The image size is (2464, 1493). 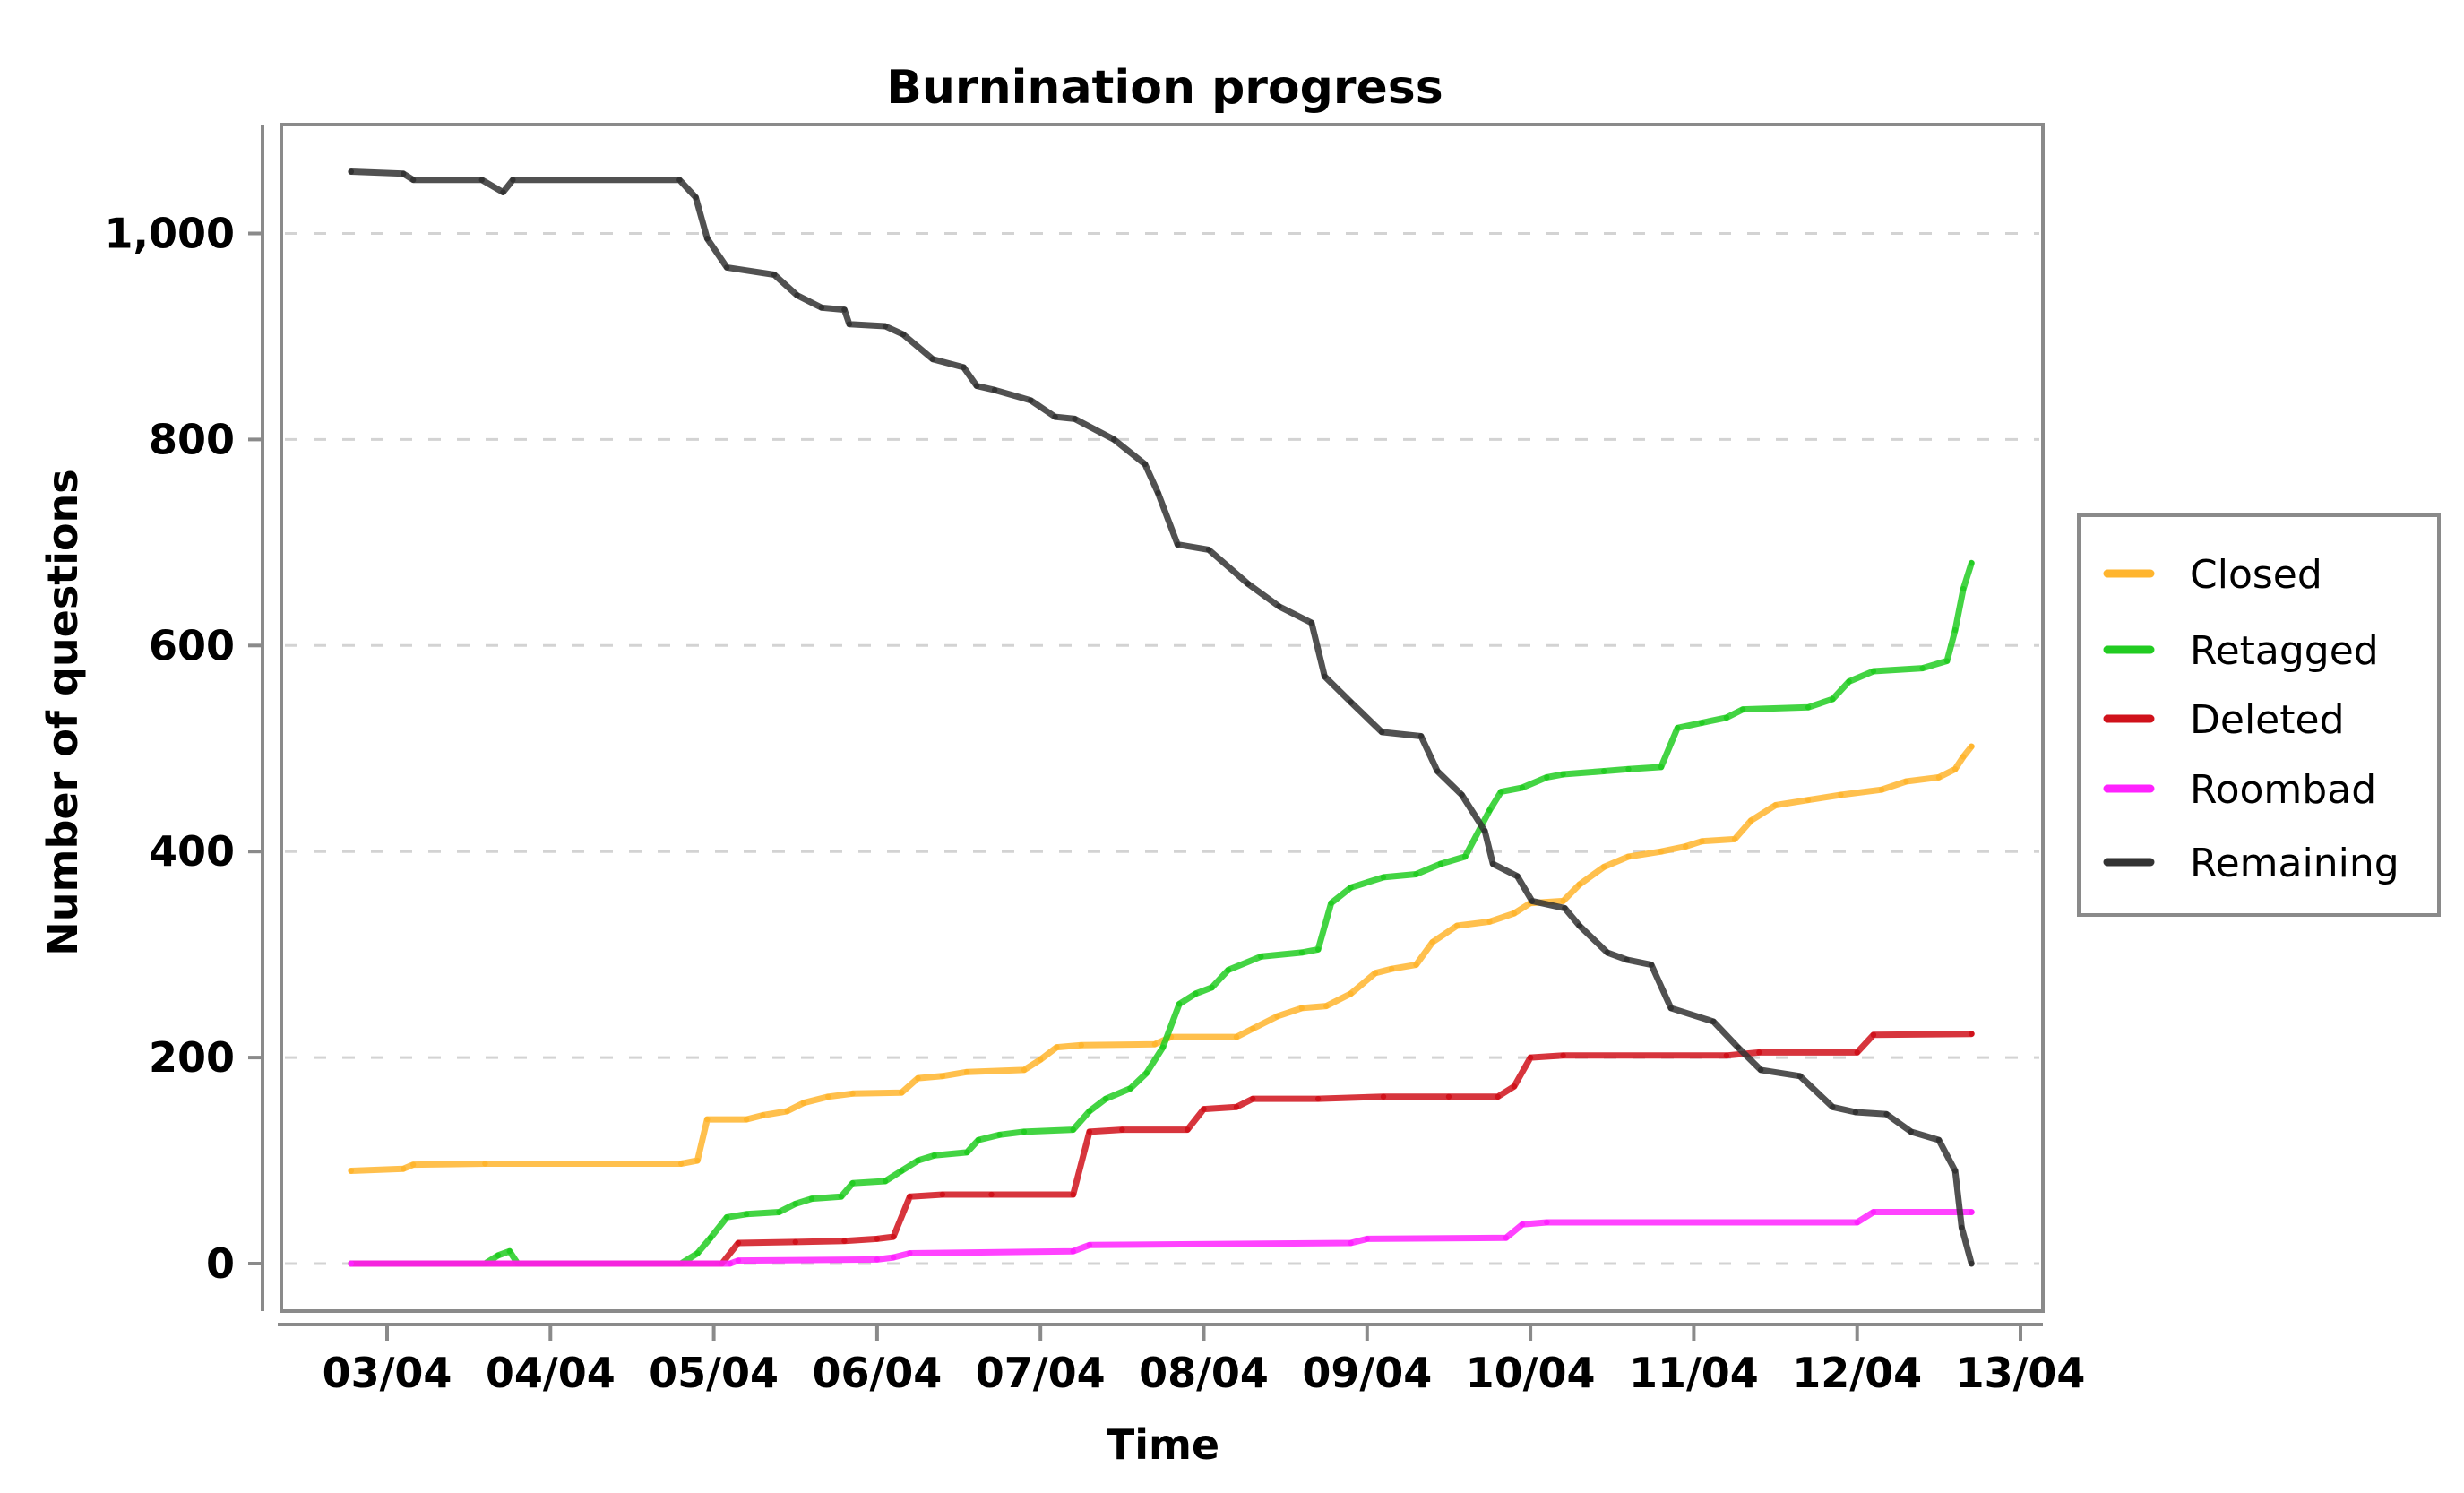 What do you see at coordinates (183, 749) in the screenshot?
I see `y-axis-ticks: 0 200 400 600 800 1,000` at bounding box center [183, 749].